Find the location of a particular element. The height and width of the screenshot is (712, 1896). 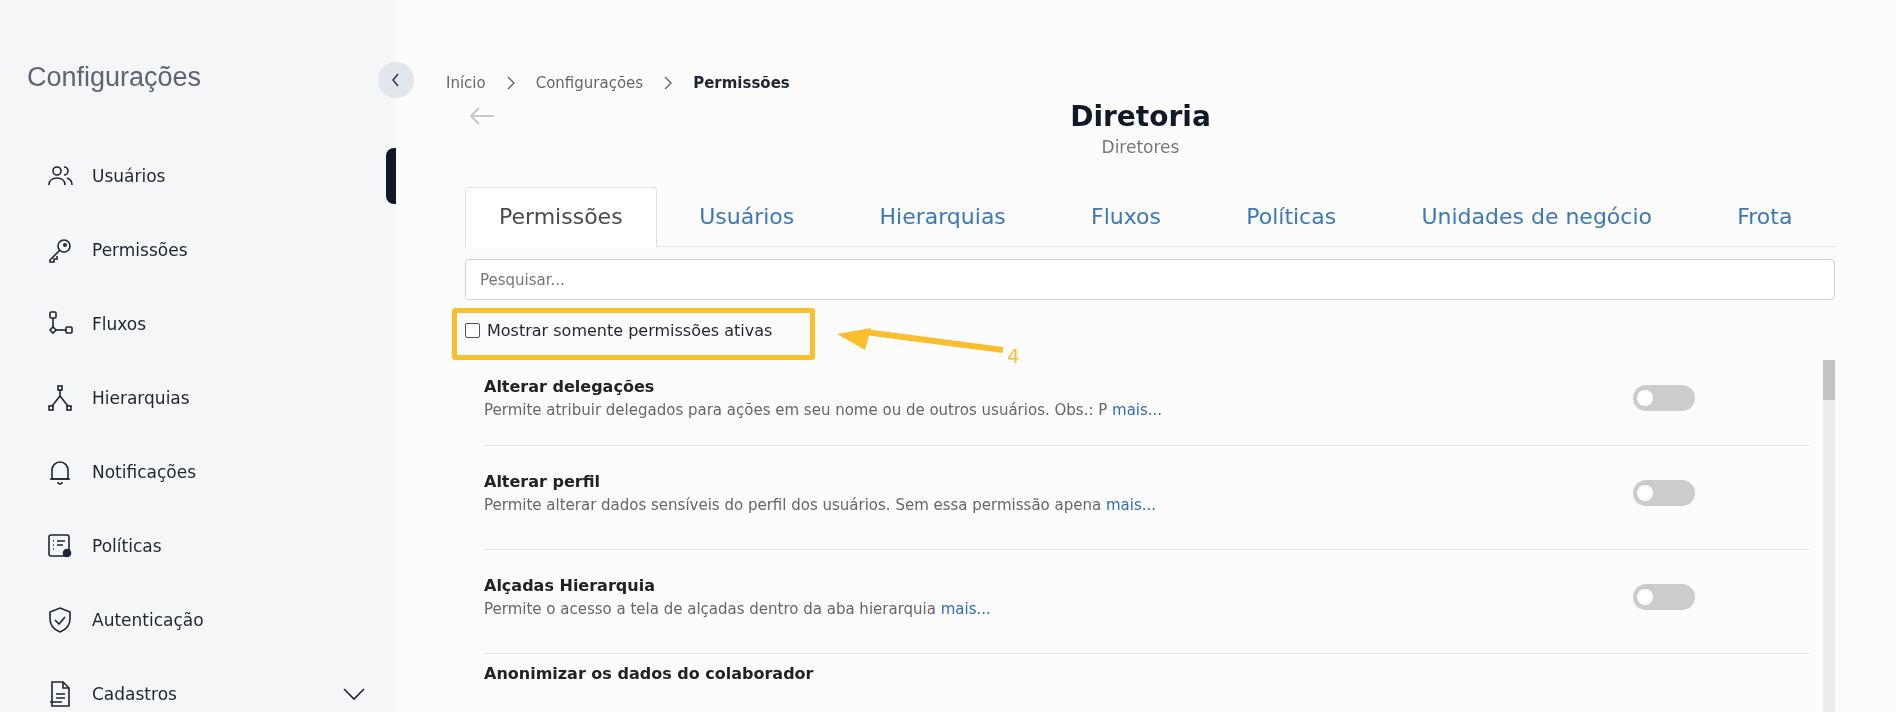

tab: Hierarquias is located at coordinates (942, 216).